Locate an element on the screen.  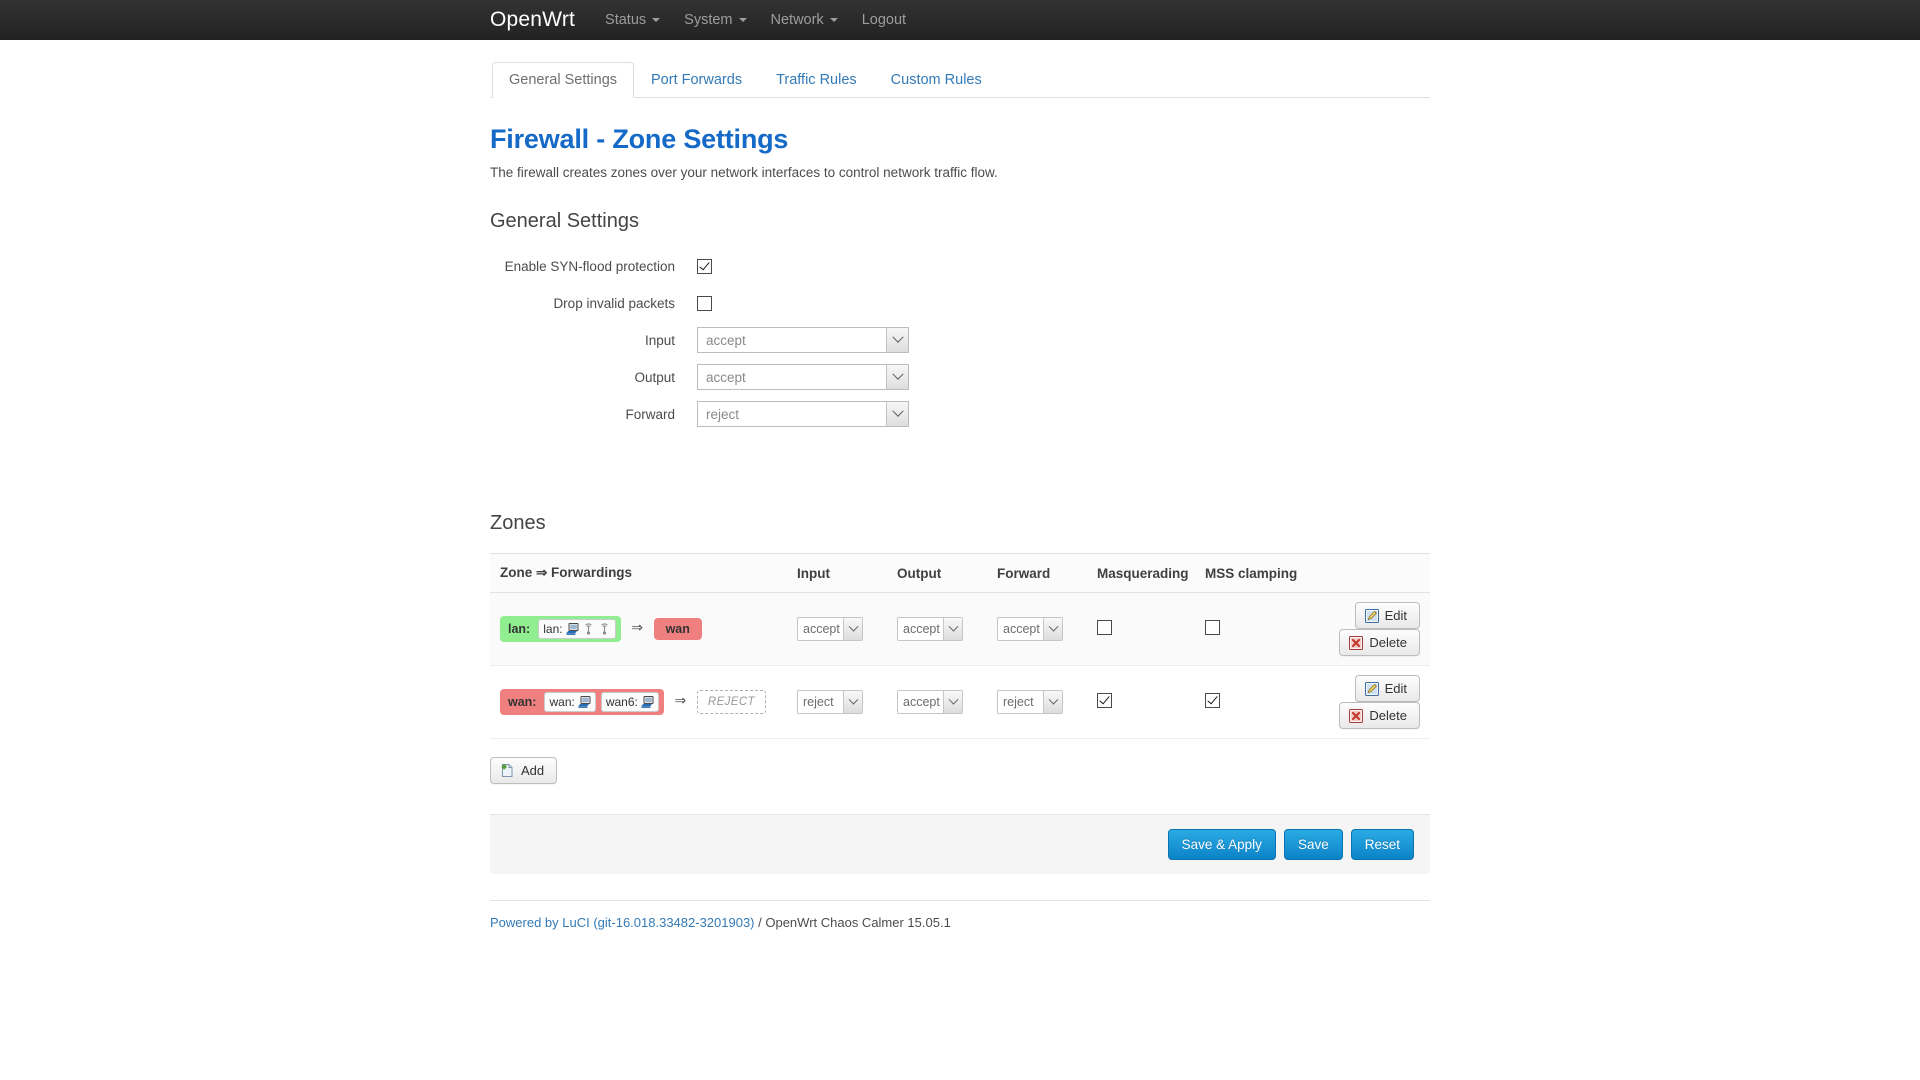
delete-x-icon is located at coordinates (1356, 715).